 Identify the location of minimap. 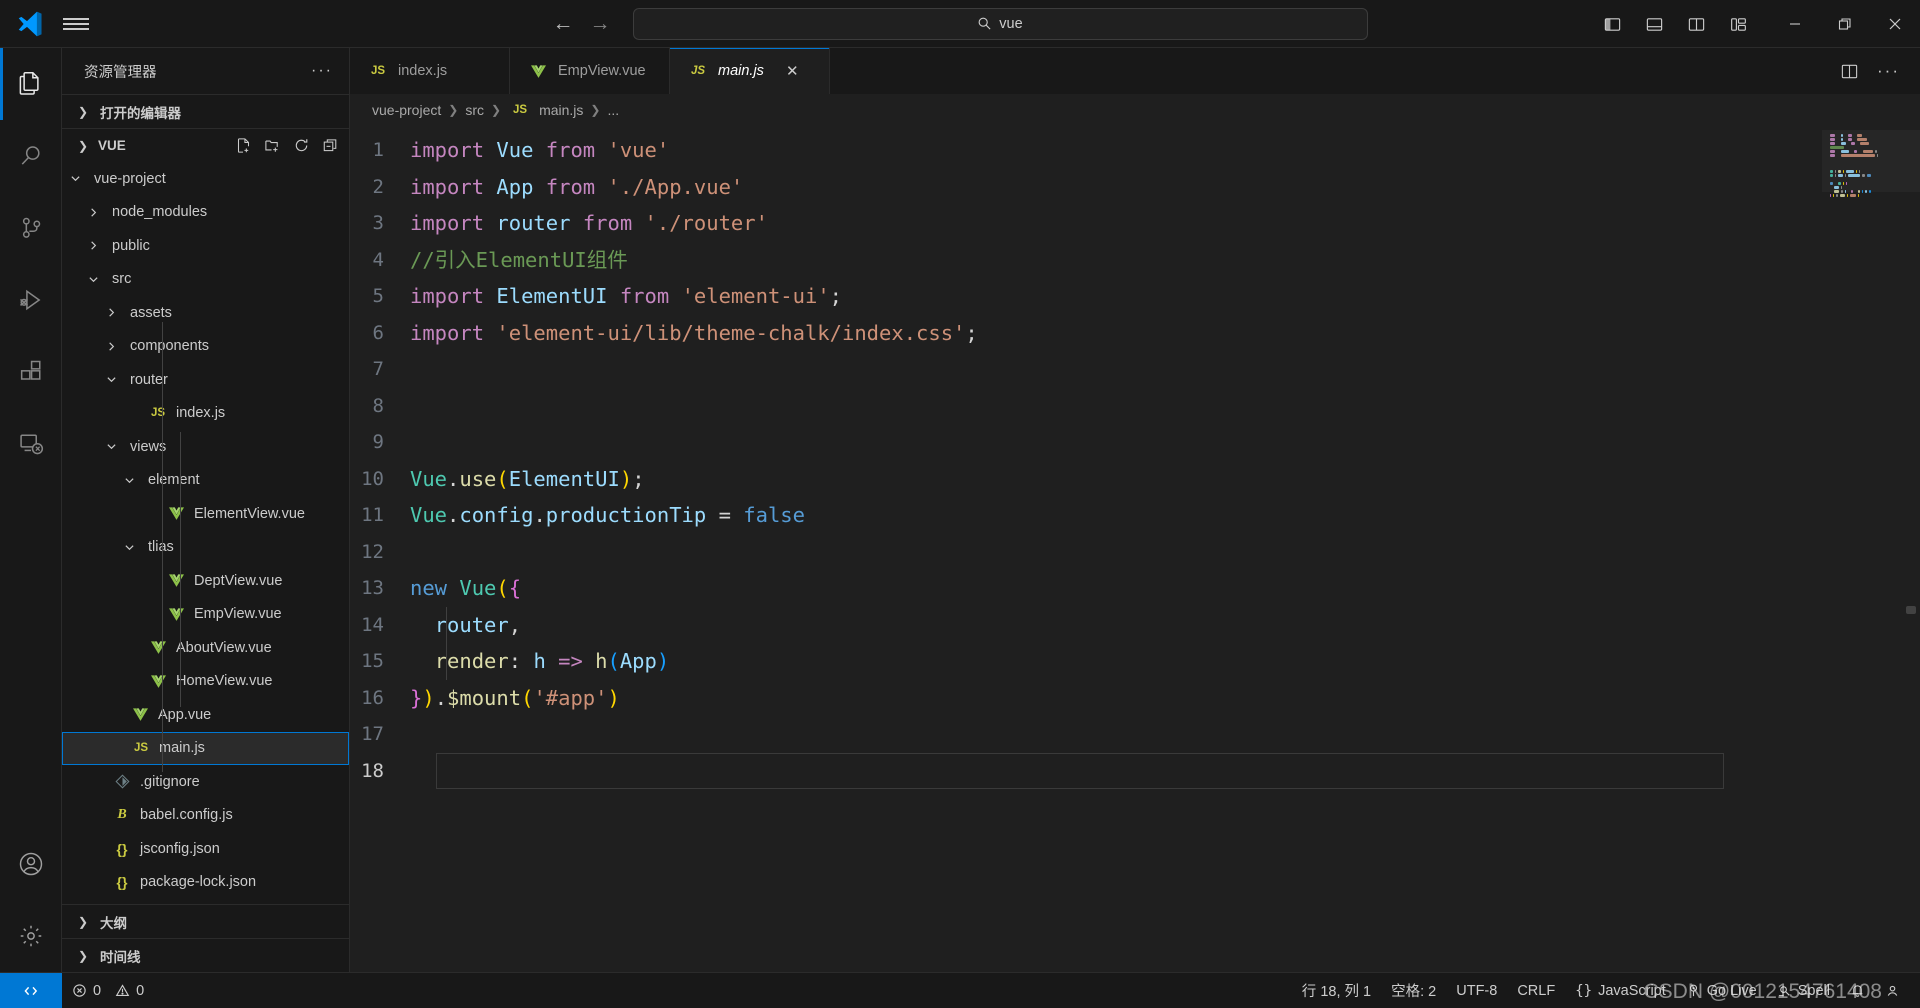
(1871, 549).